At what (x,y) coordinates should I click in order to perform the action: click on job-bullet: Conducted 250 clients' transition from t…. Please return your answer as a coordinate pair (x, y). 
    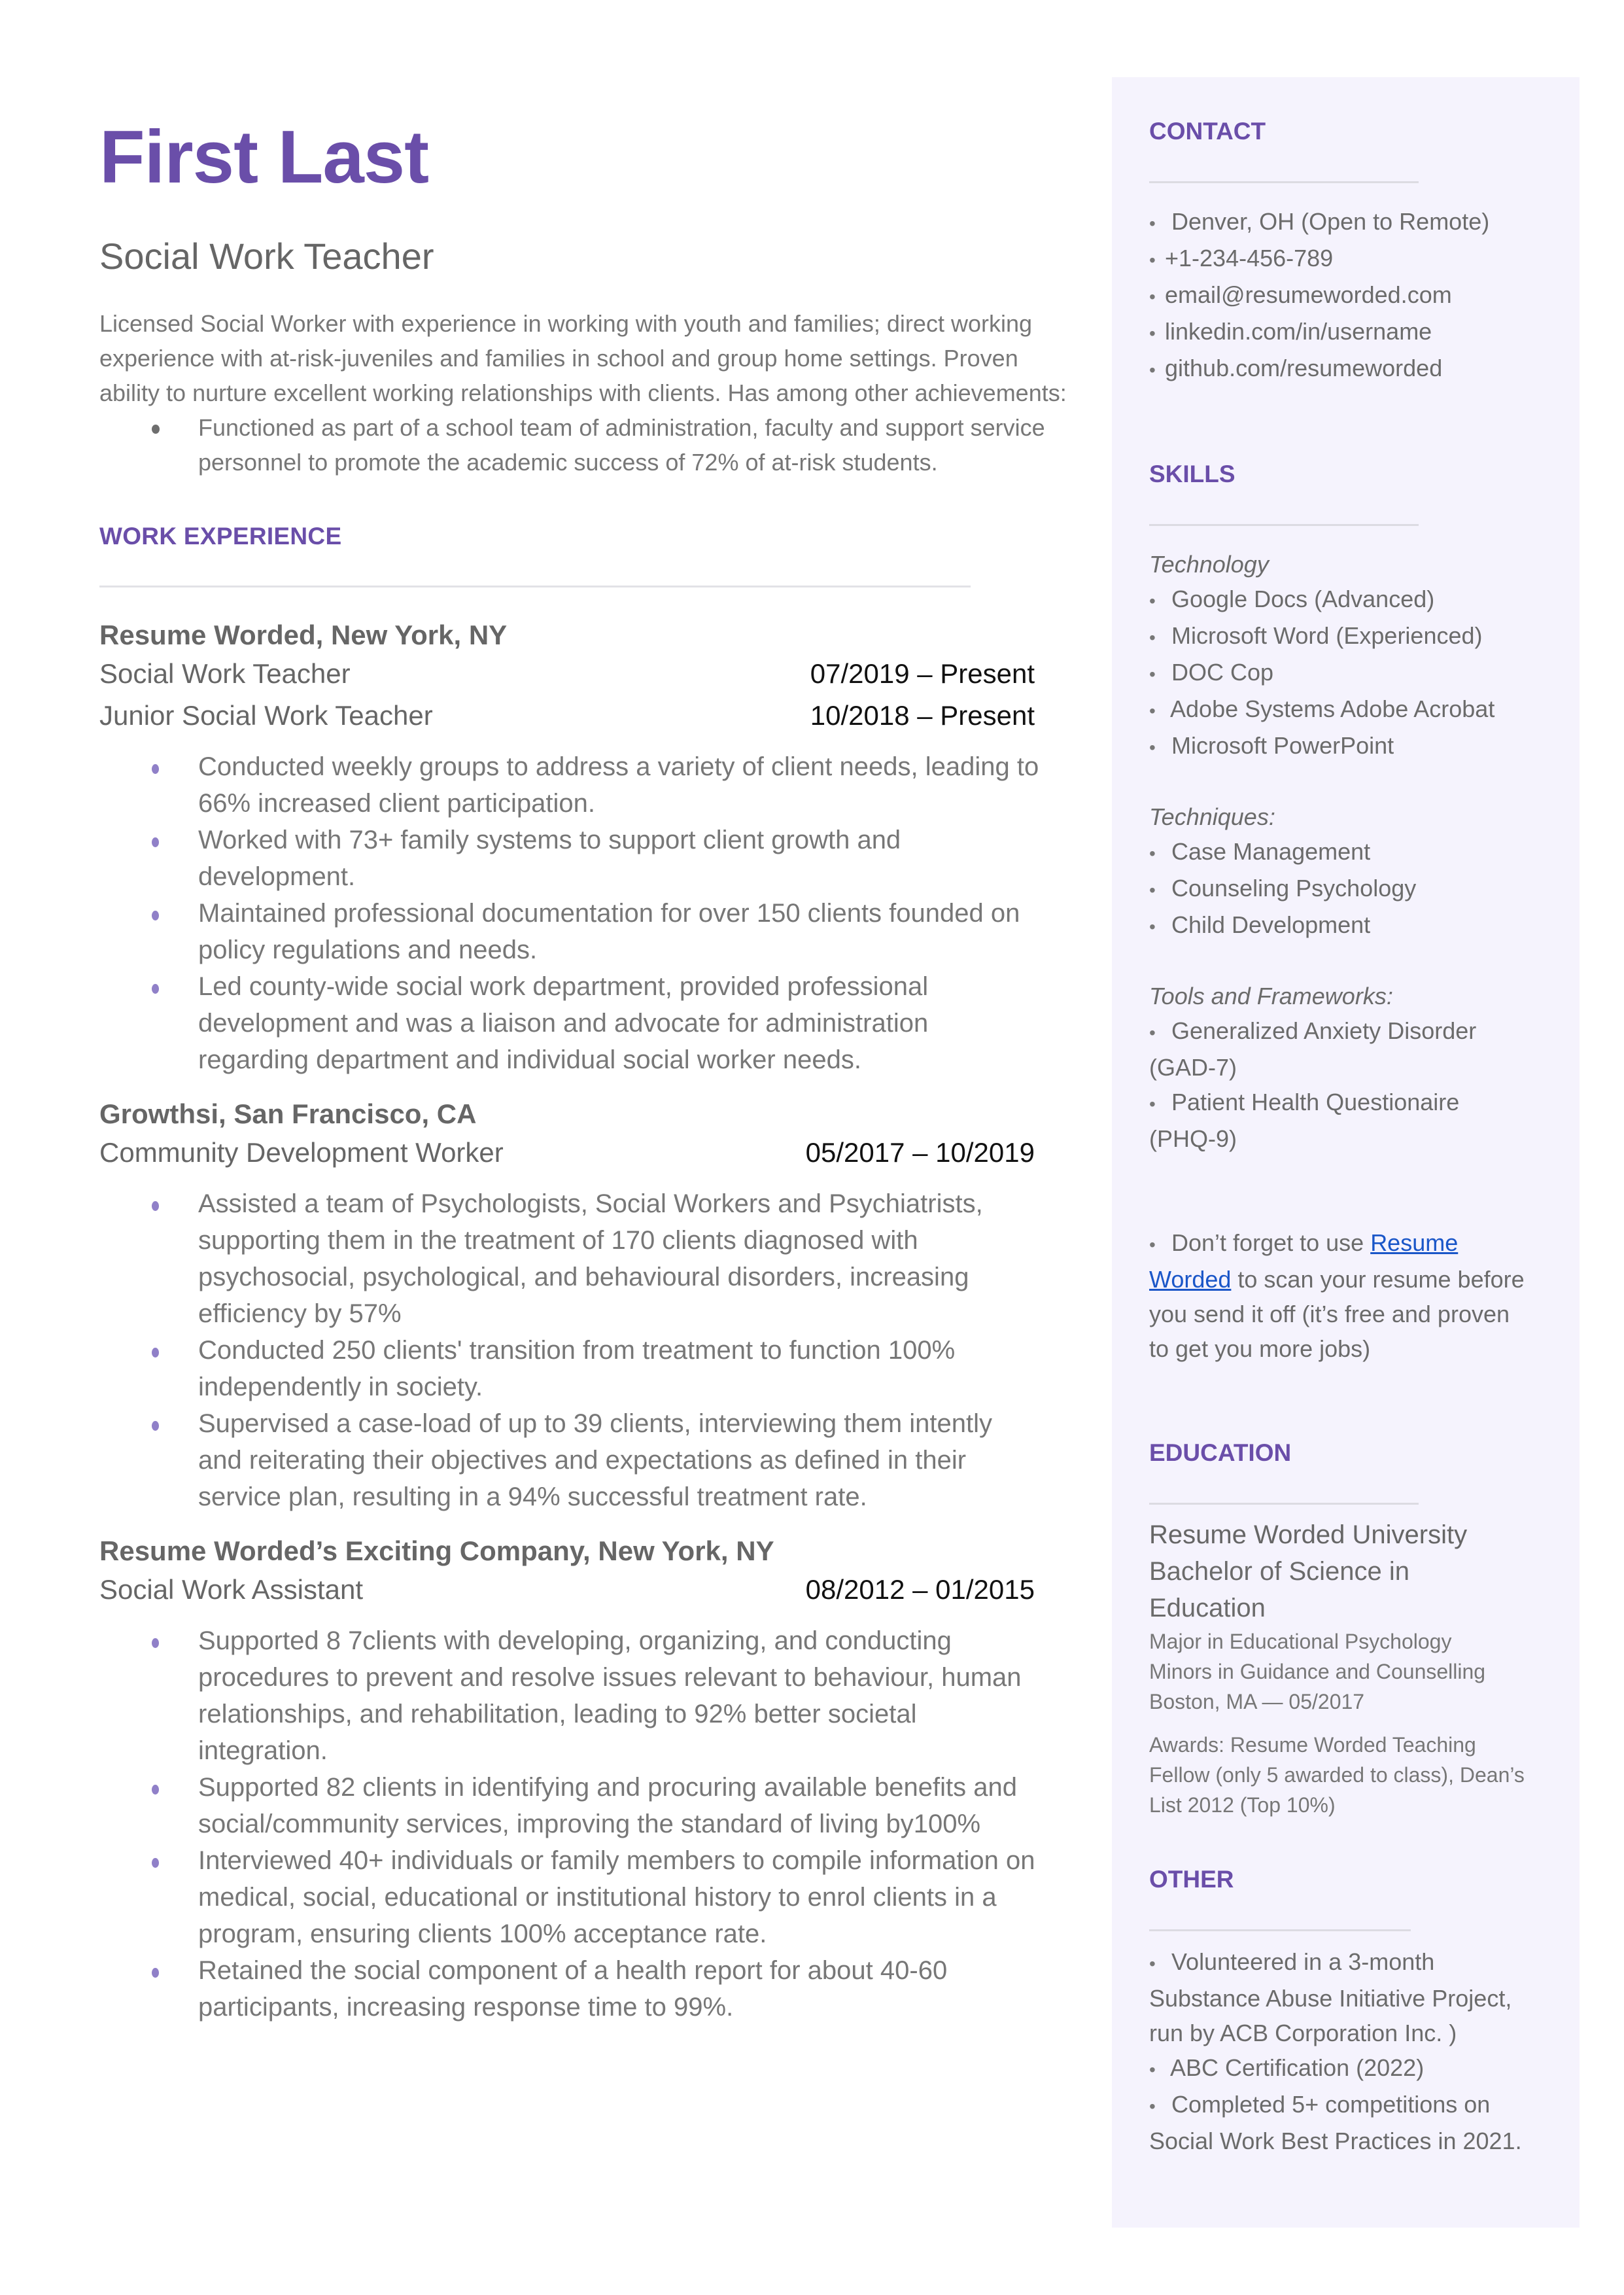
    Looking at the image, I should click on (570, 1368).